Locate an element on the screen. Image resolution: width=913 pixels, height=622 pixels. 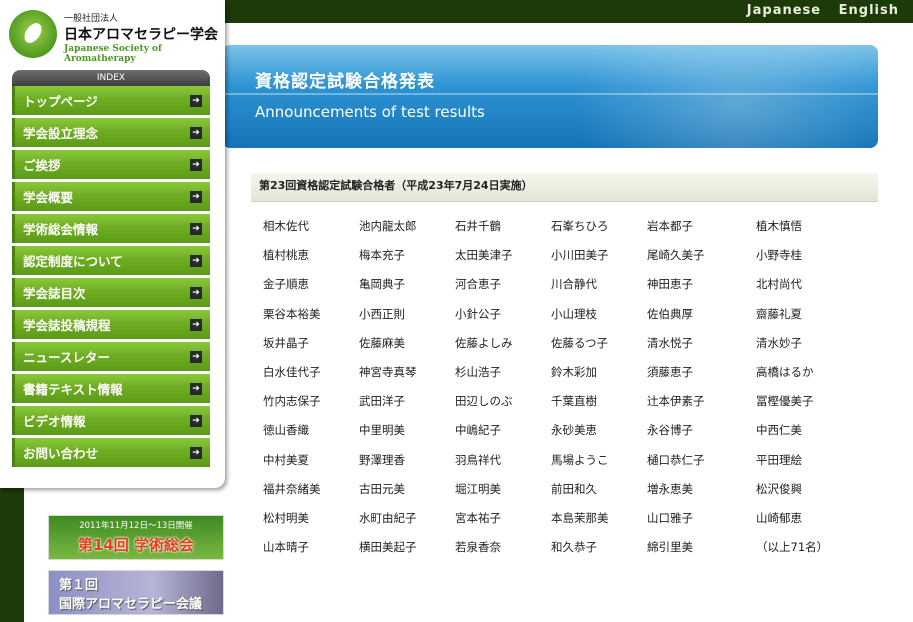
logo-org-type: 一般社団法人 is located at coordinates (91, 19).